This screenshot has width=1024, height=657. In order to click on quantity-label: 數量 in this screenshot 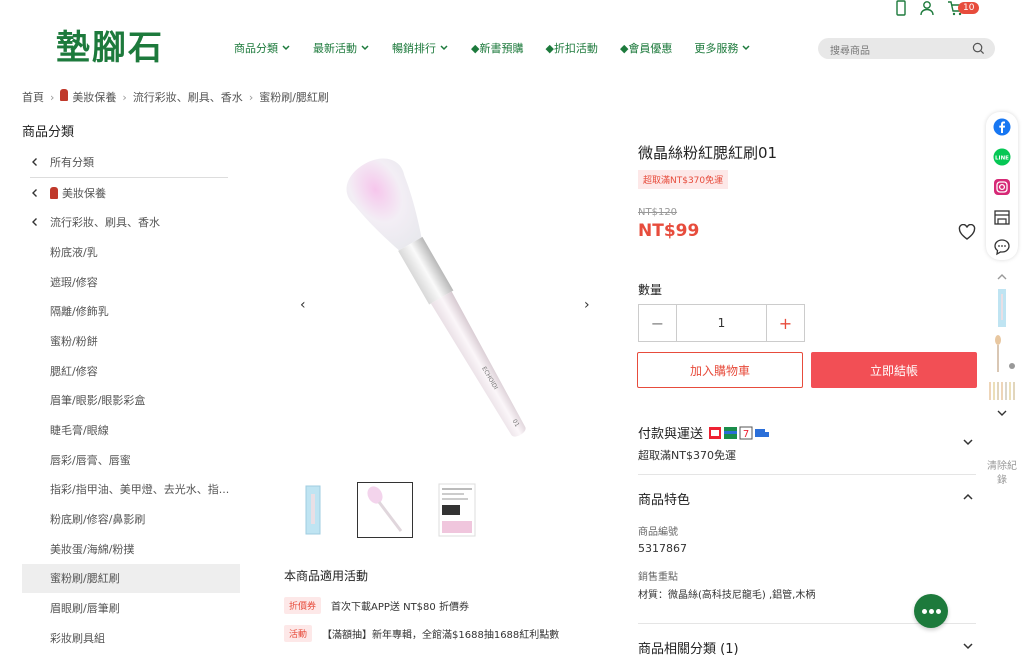, I will do `click(650, 290)`.